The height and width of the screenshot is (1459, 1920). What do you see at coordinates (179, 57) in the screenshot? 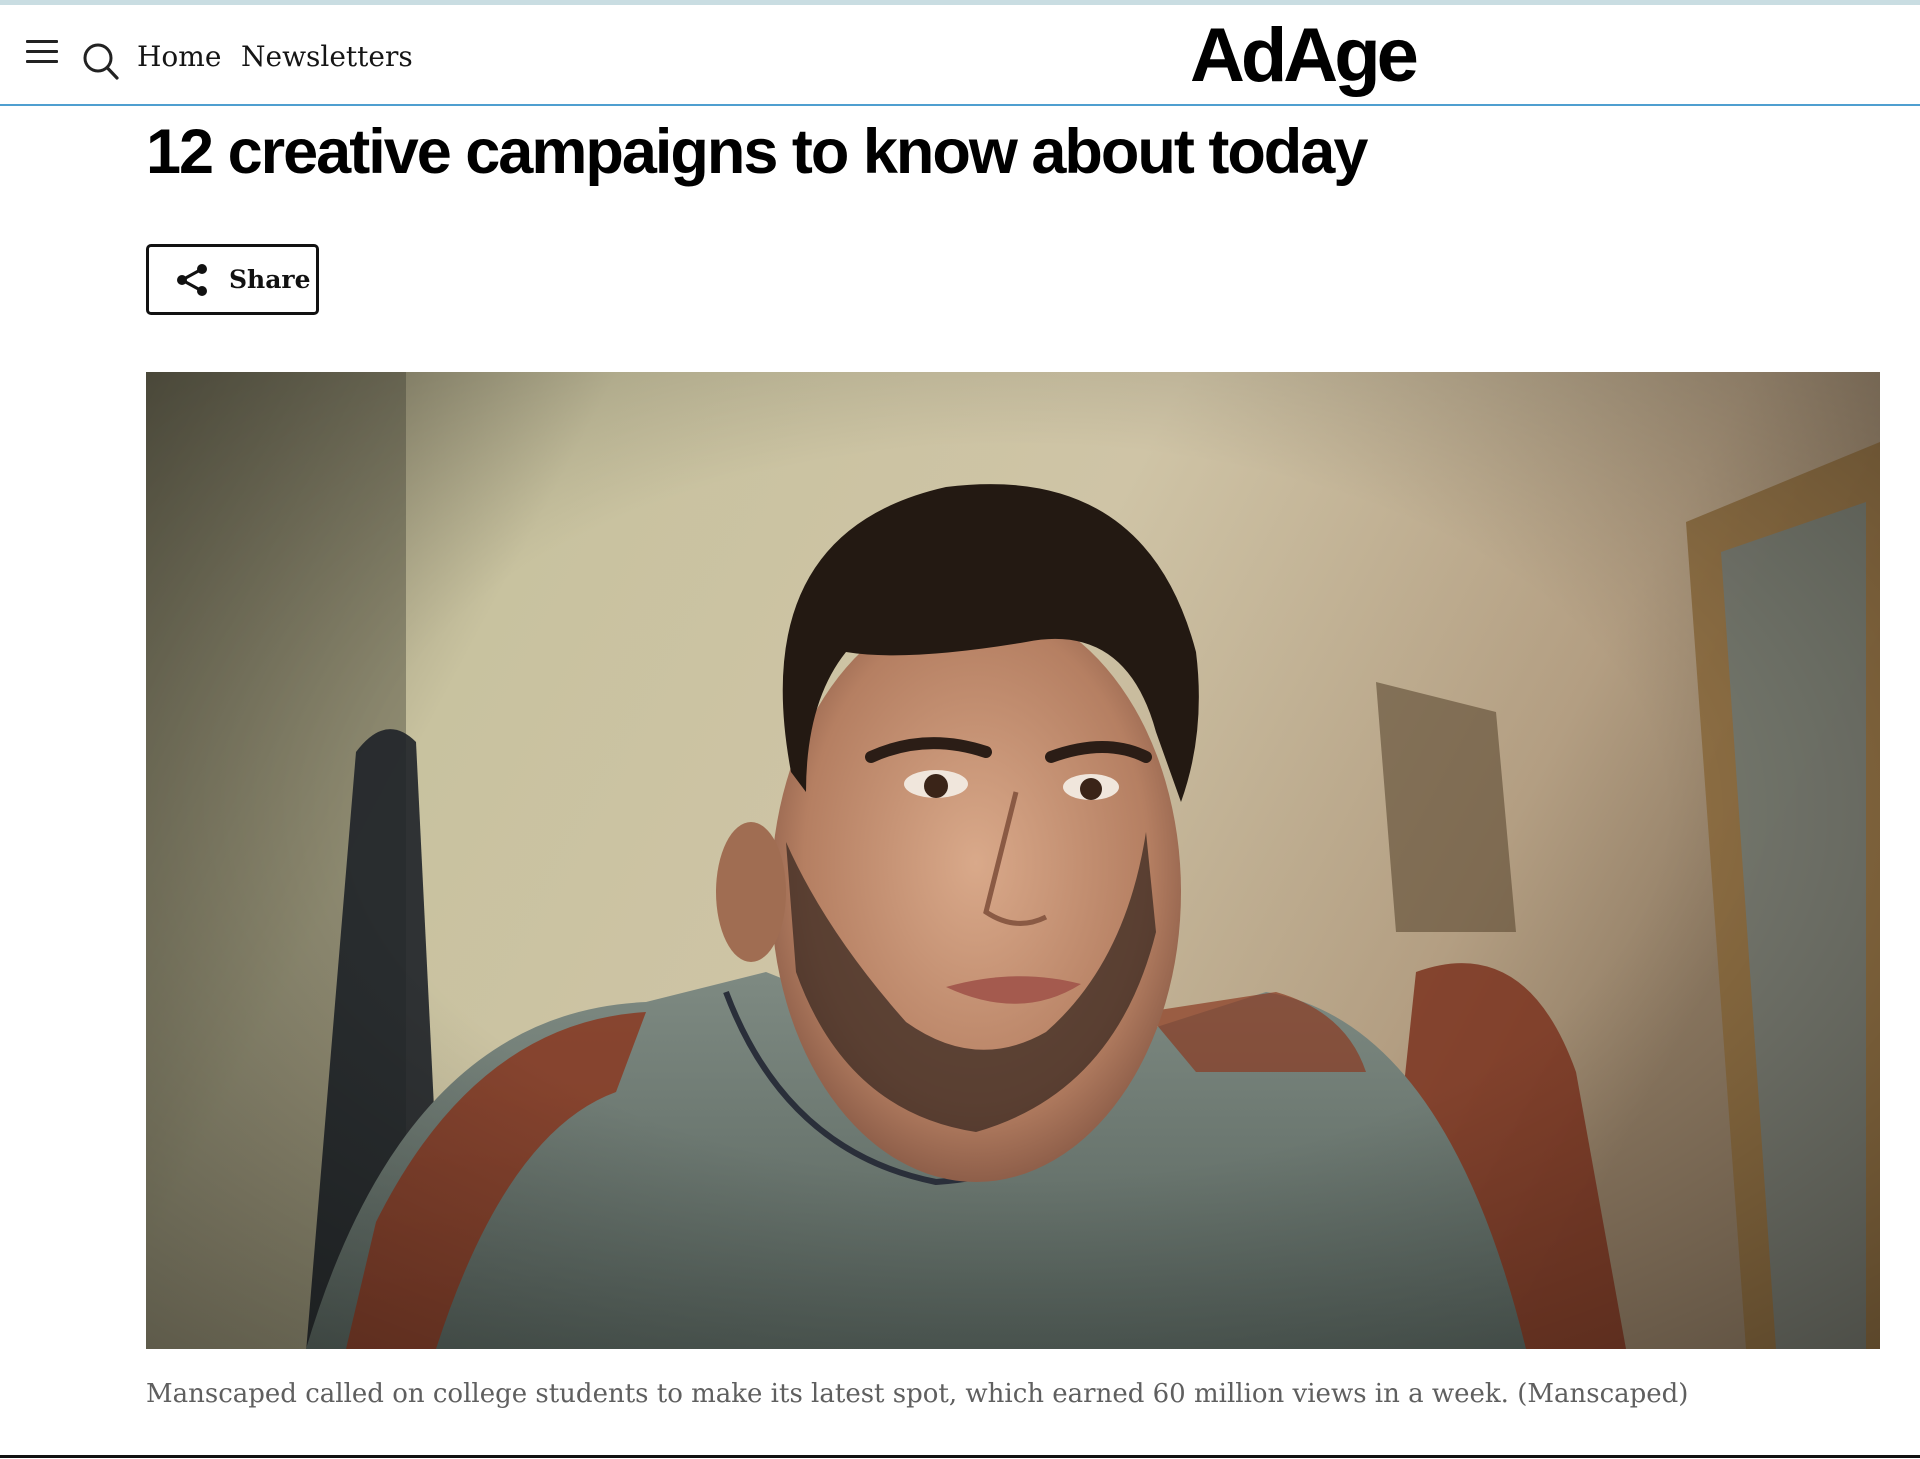
I see `nav-home-link: Home` at bounding box center [179, 57].